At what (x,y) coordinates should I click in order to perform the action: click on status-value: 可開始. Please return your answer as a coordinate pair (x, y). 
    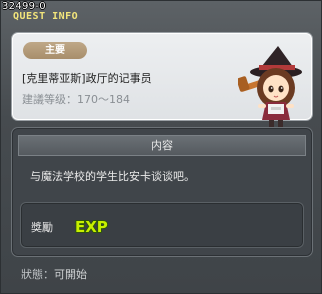
    Looking at the image, I should click on (70, 274).